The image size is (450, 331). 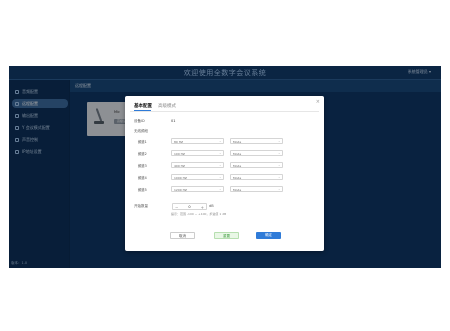 I want to click on frequency-select: 400 HZ ⌄, so click(x=197, y=165).